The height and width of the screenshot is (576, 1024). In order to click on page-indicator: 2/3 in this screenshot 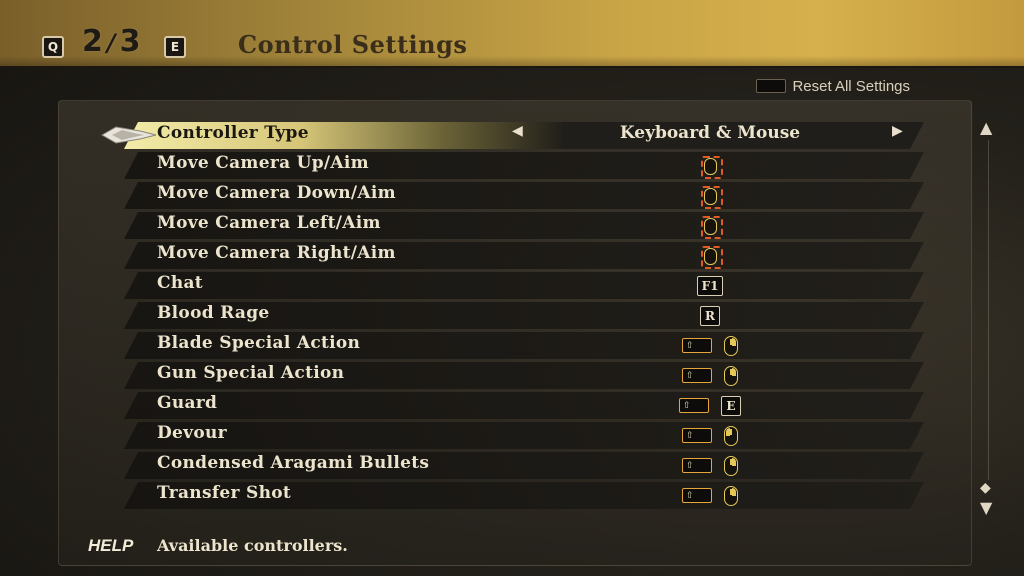, I will do `click(111, 41)`.